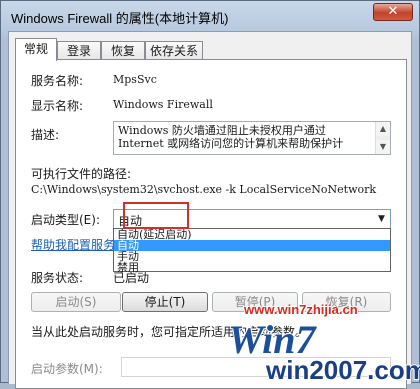 The width and height of the screenshot is (420, 389). I want to click on start-params-hint: 当从此处启动服务时，您可指定所适用的启动参数。, so click(169, 332).